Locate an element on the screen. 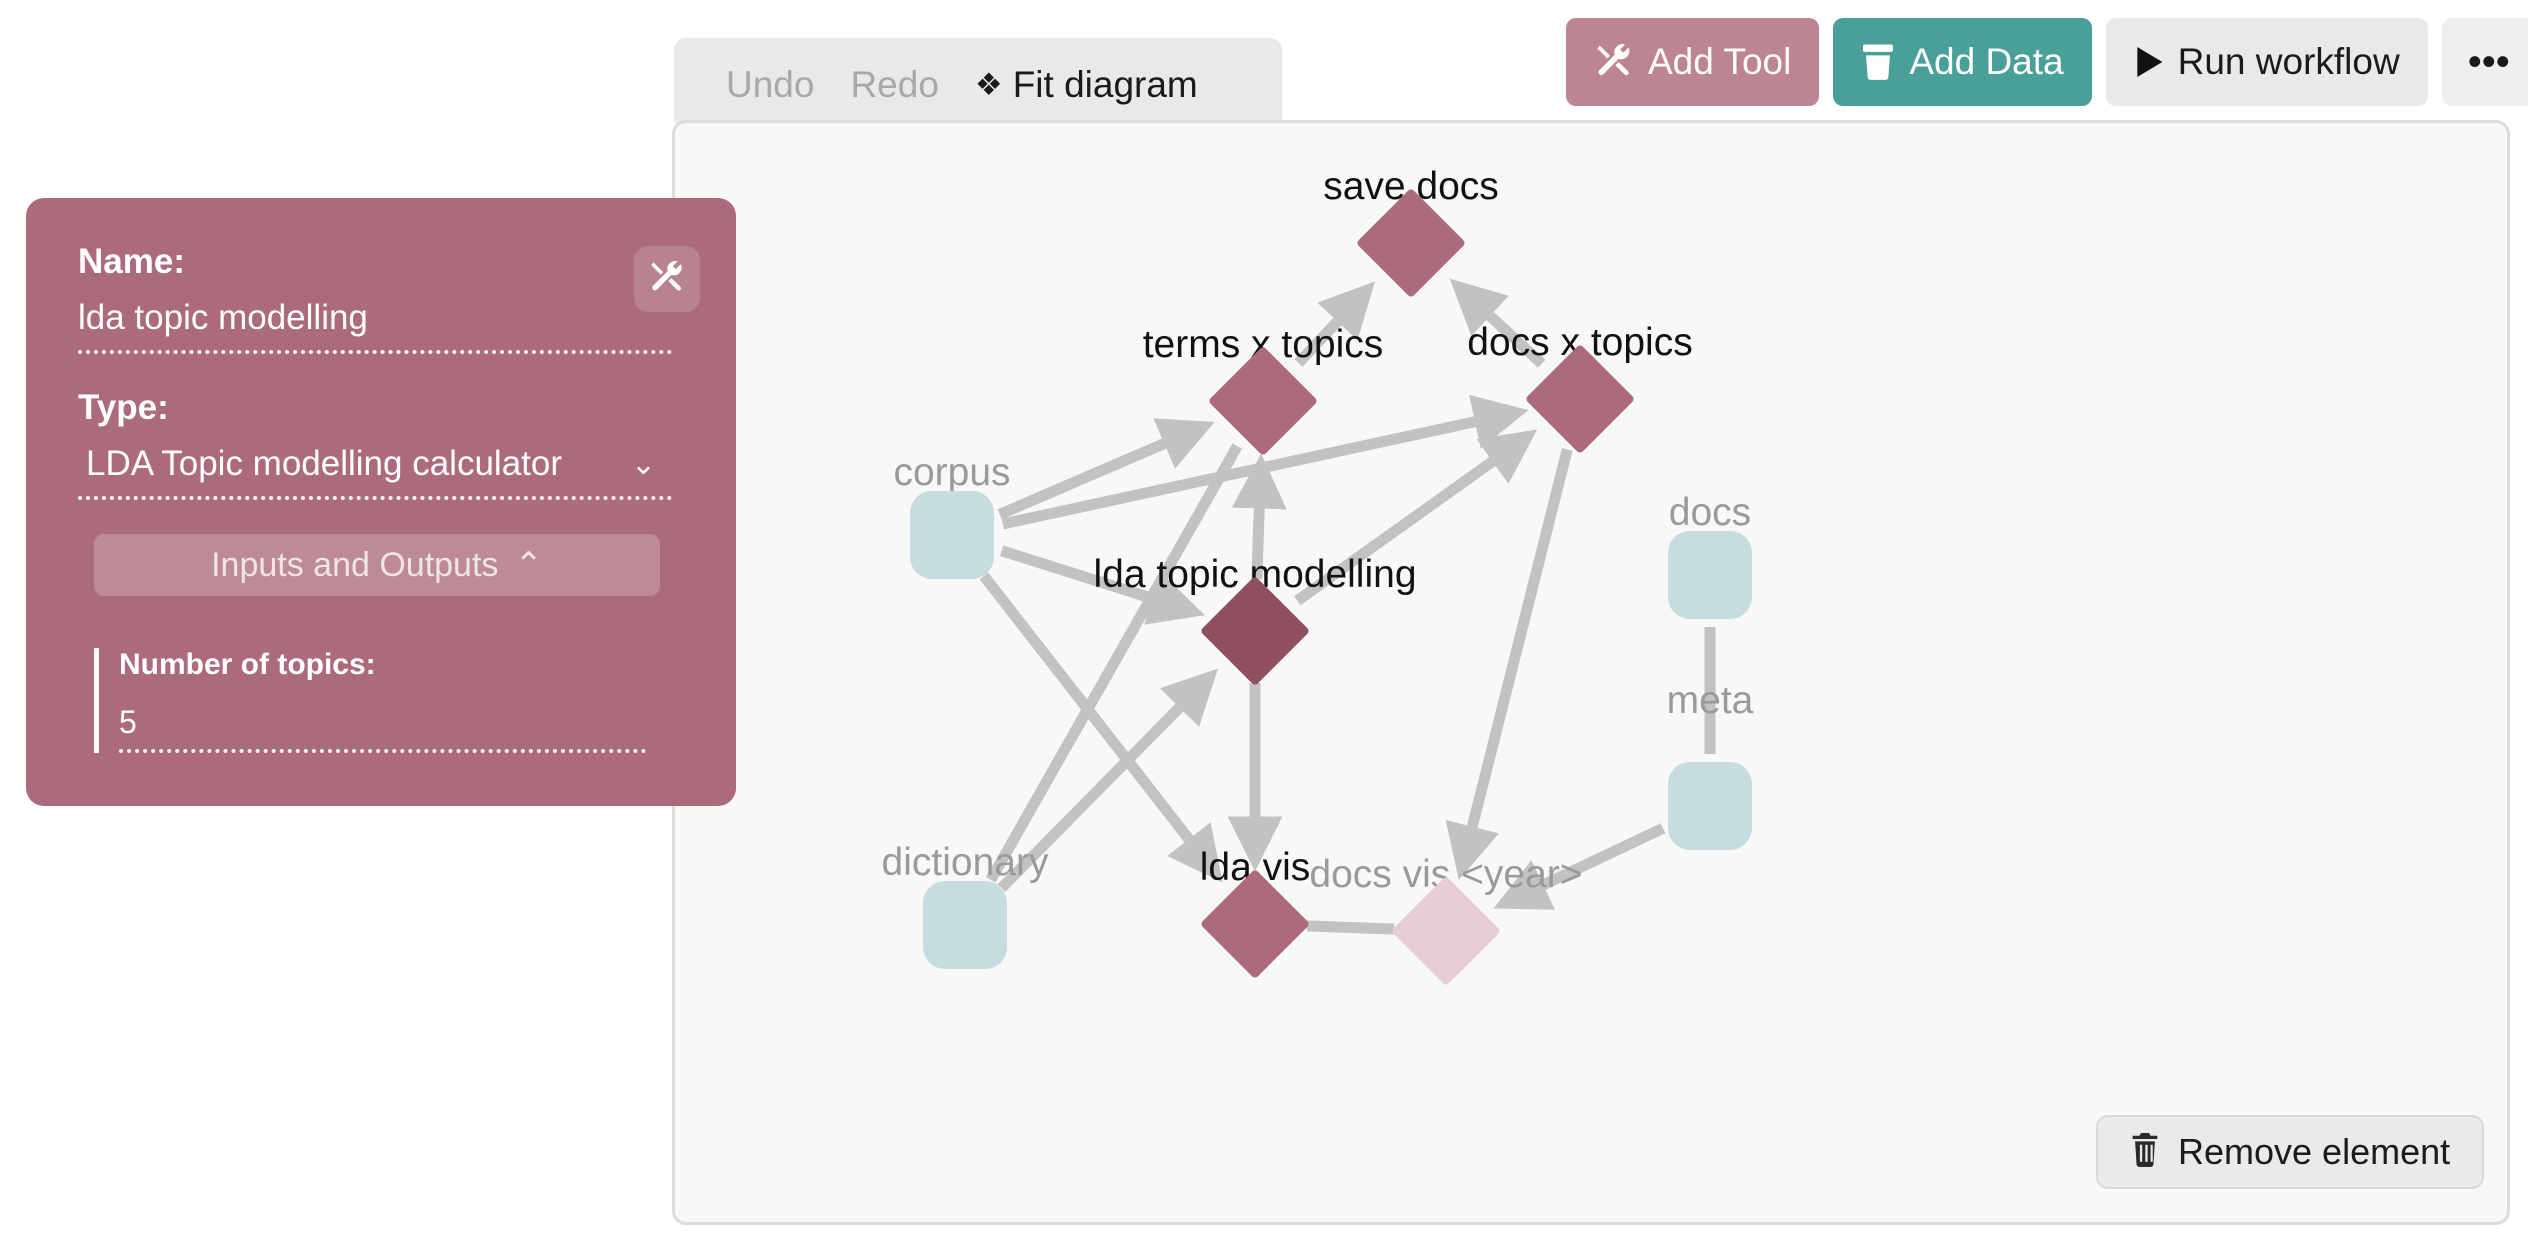  add-tool-button: Add Tool is located at coordinates (1693, 62).